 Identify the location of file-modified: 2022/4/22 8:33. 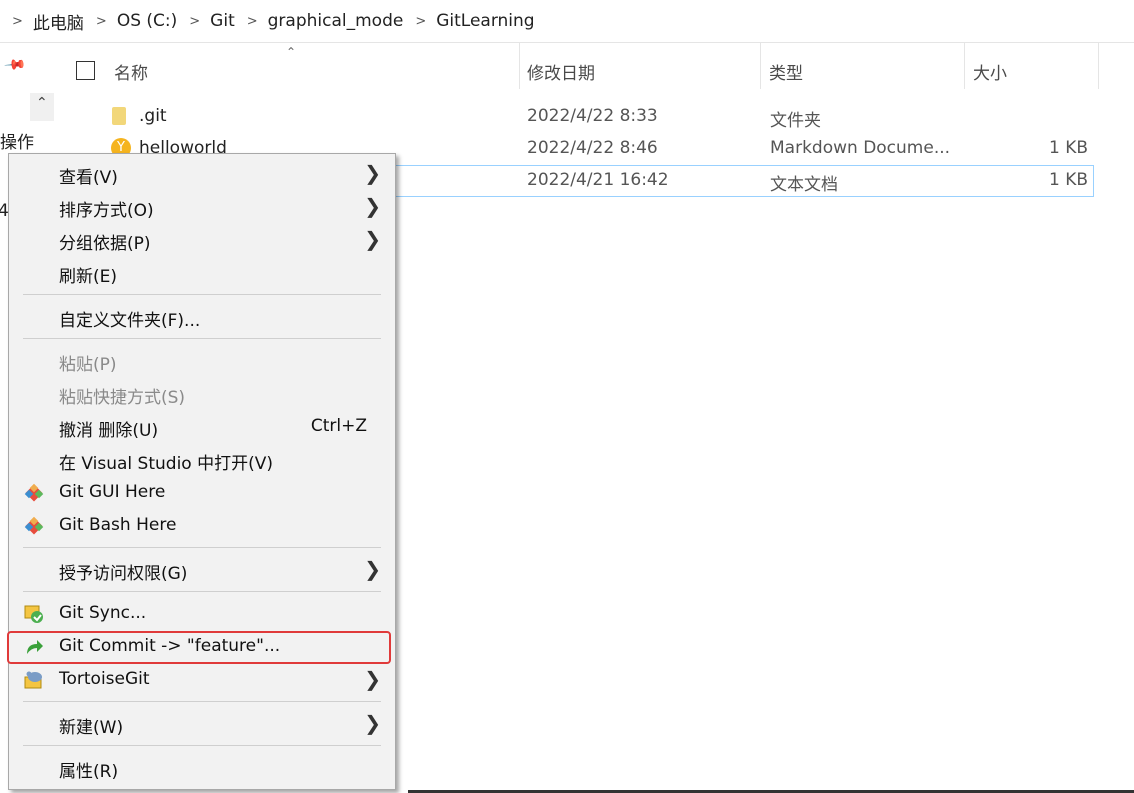
(592, 116).